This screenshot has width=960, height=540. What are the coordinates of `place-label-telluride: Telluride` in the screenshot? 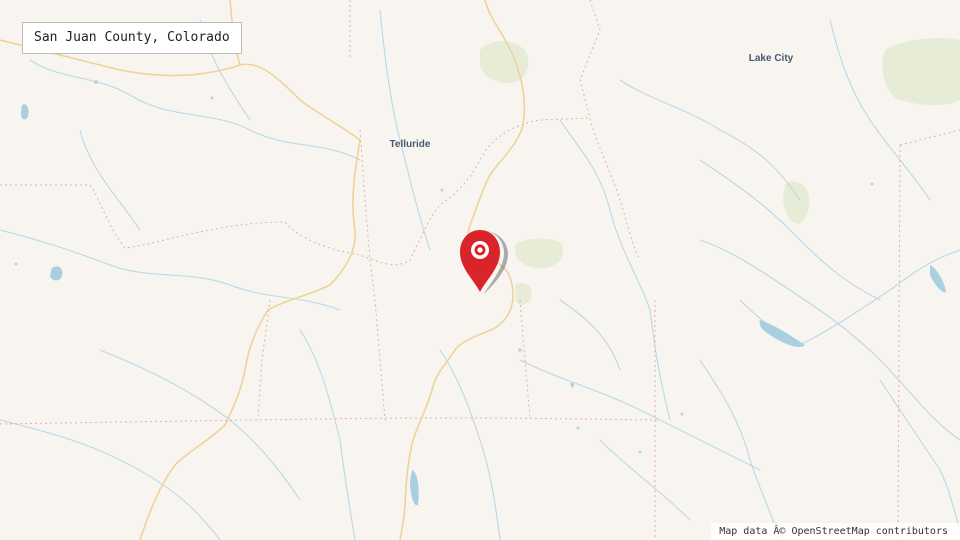 It's located at (410, 144).